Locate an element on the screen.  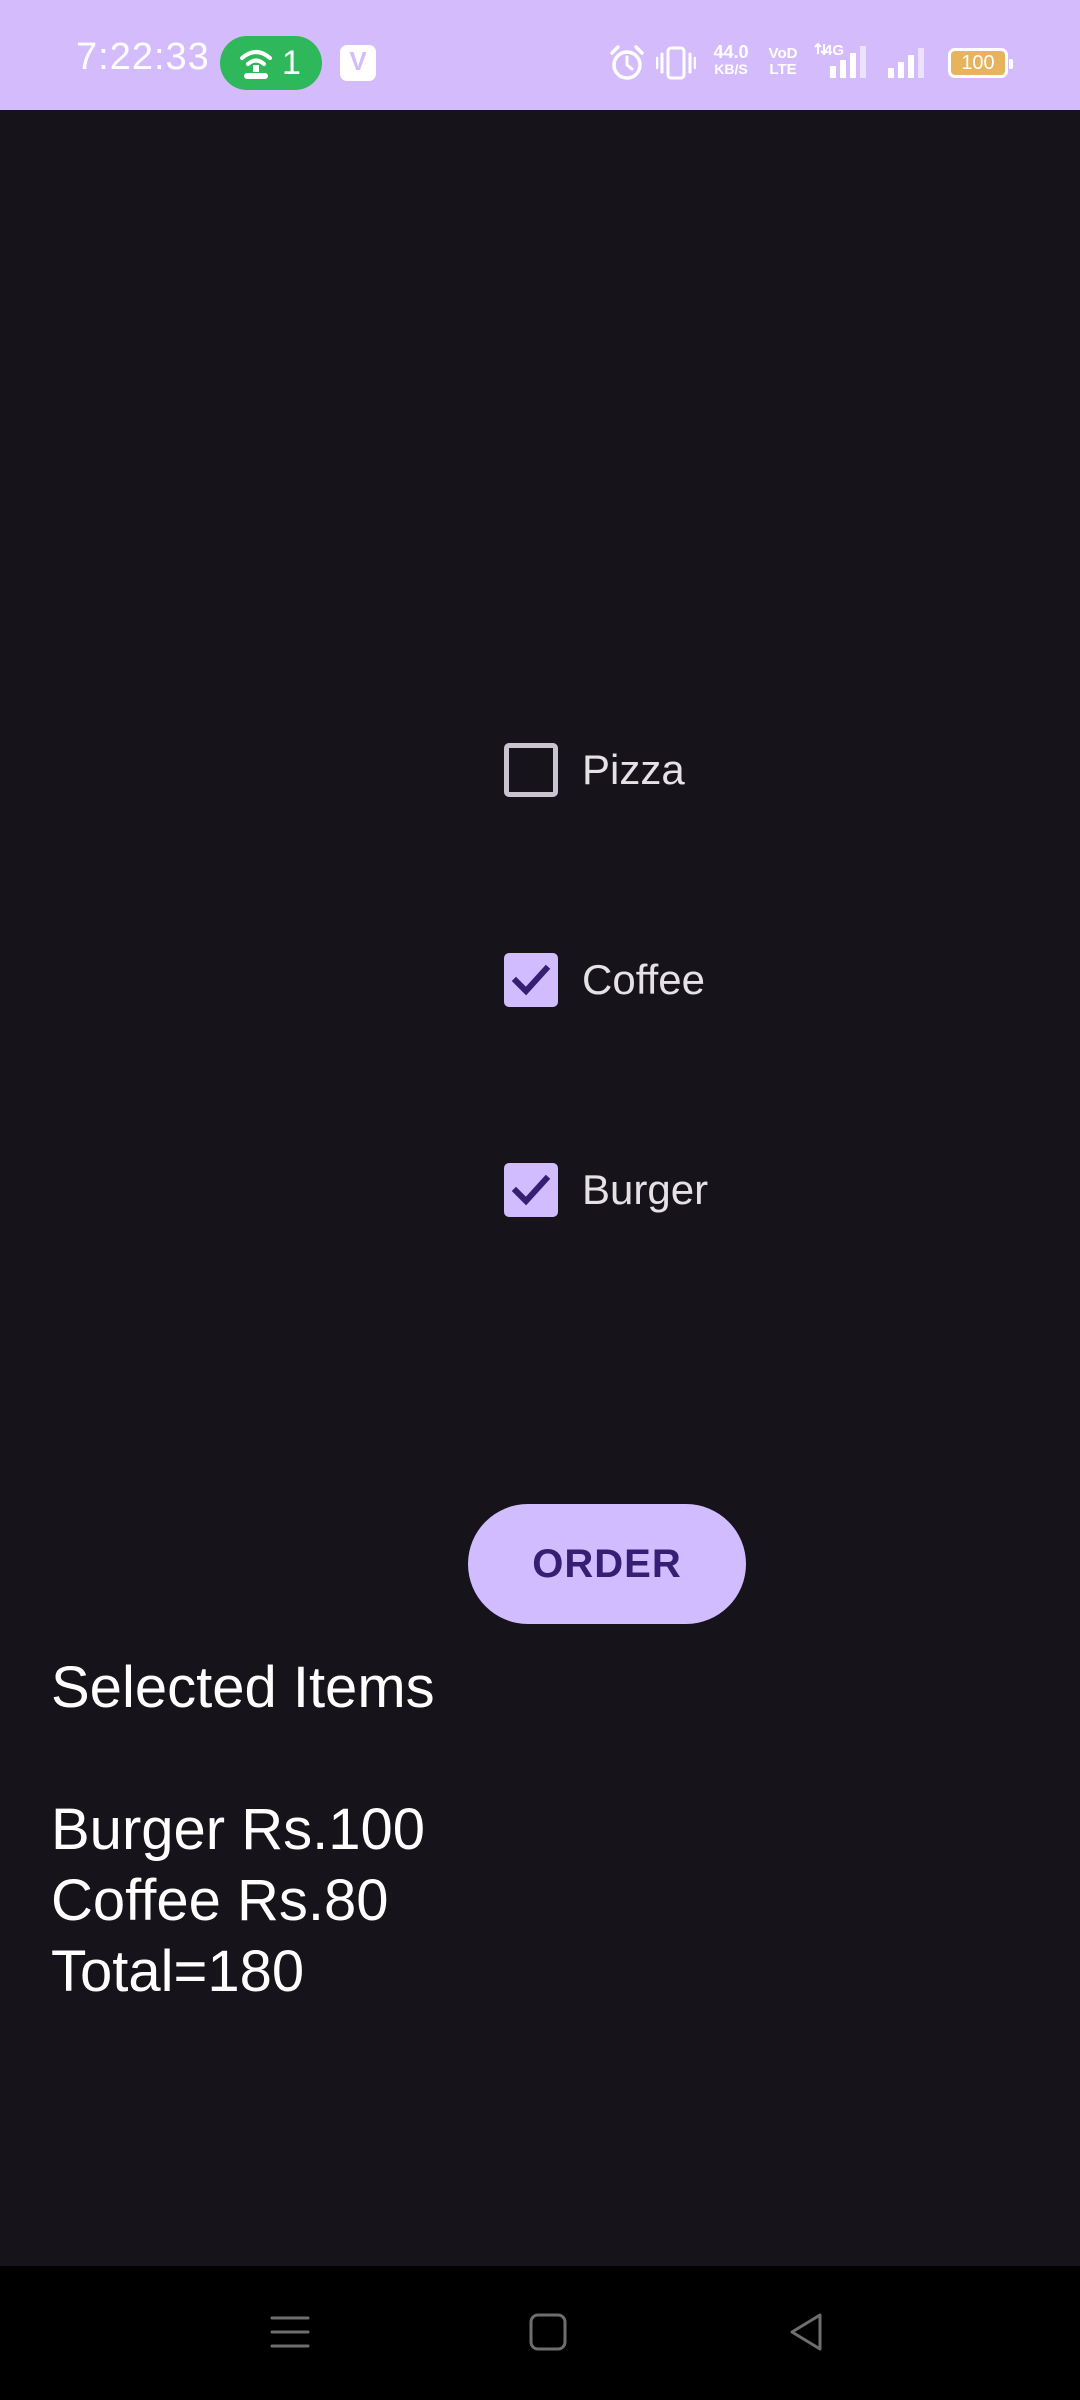
volte-indicator: VoD LTE is located at coordinates (783, 62).